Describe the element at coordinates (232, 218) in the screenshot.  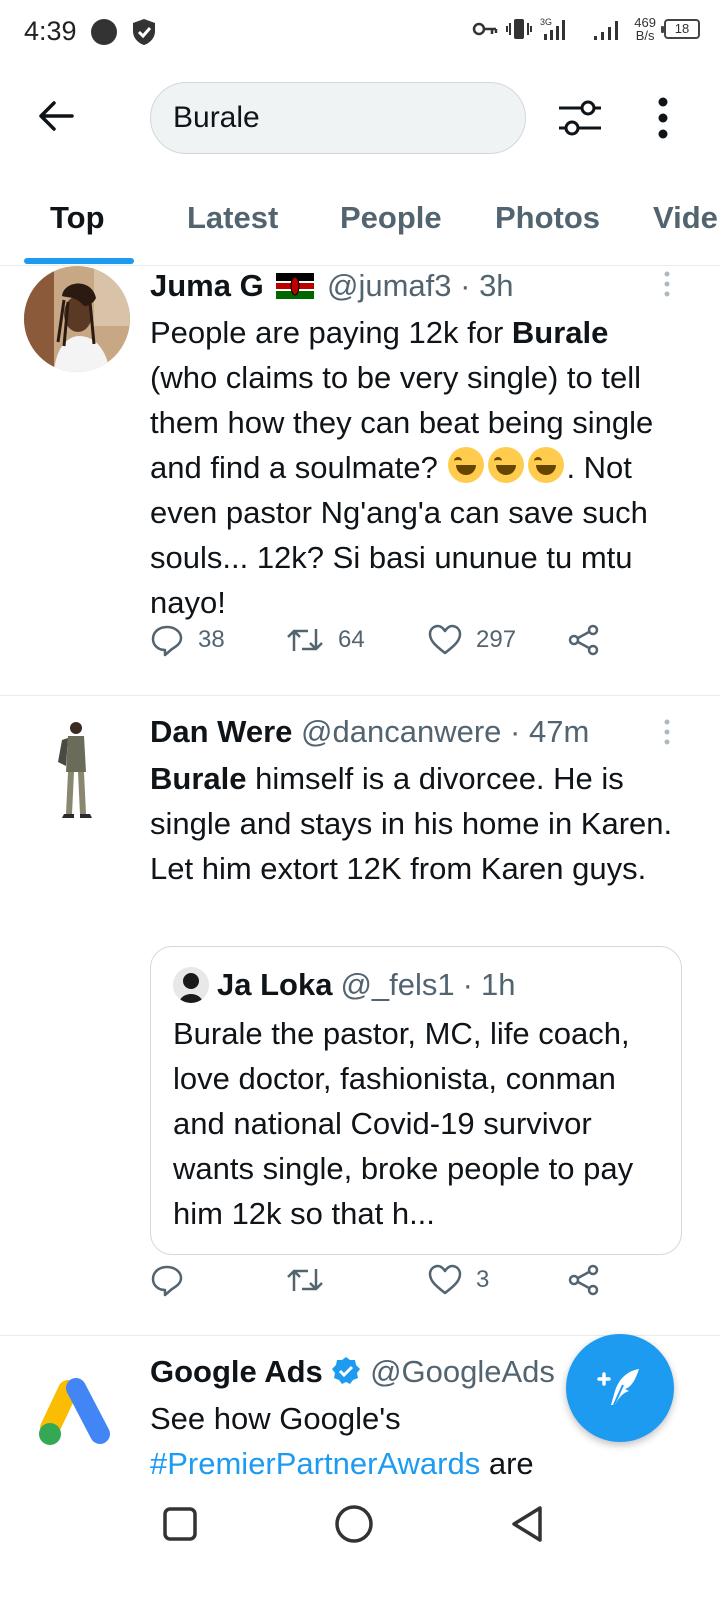
I see `tab-latest: Latest` at that location.